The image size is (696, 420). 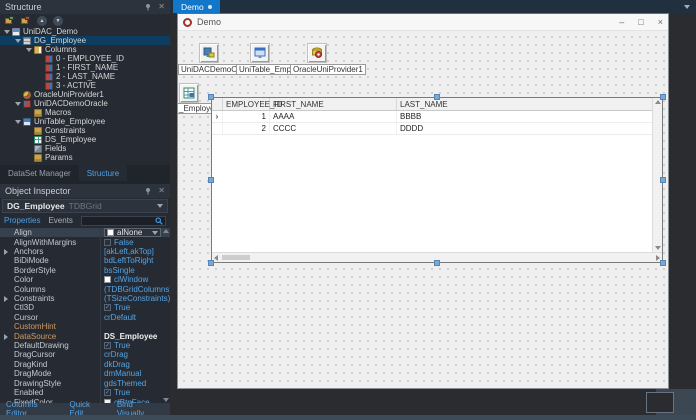 What do you see at coordinates (135, 298) in the screenshot?
I see `property-value: (TSizeConstraints)` at bounding box center [135, 298].